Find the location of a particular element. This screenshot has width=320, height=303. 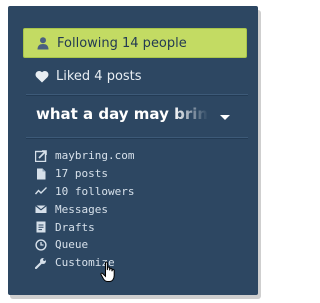

chevron-down-icon is located at coordinates (225, 117).